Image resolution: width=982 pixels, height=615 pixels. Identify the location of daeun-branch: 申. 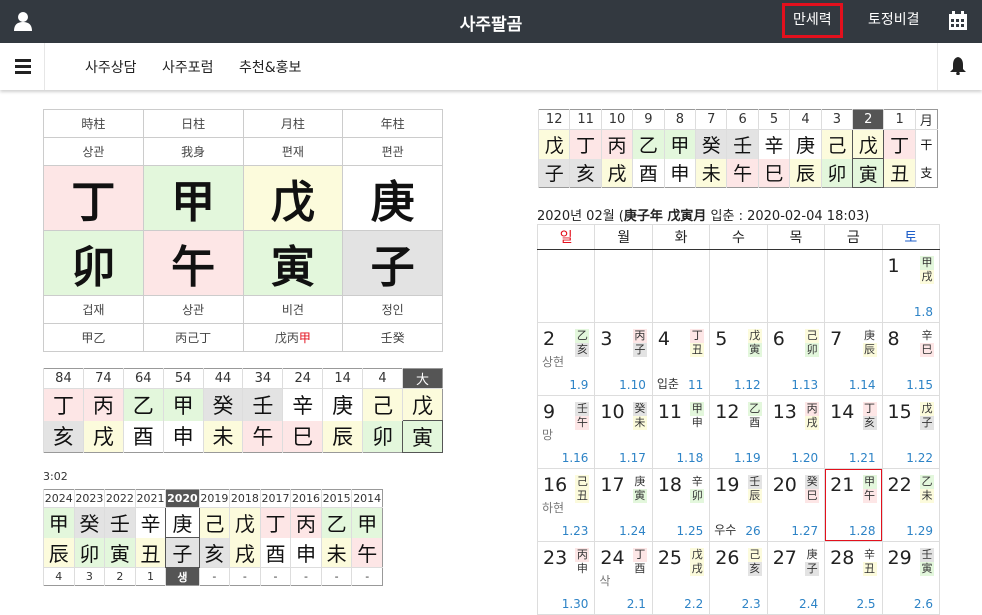
(183, 436).